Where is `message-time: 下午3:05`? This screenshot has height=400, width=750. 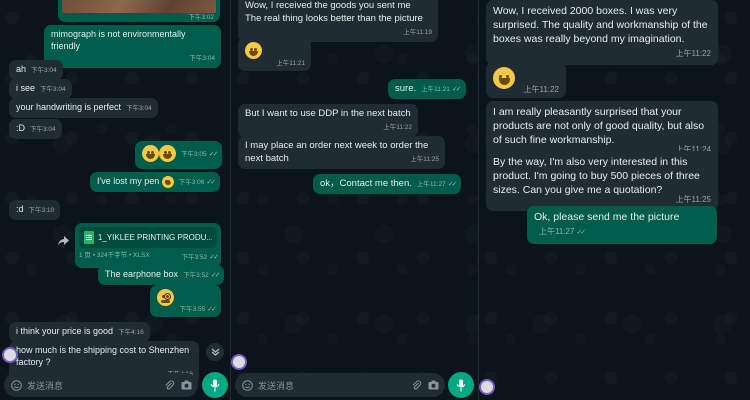 message-time: 下午3:05 is located at coordinates (194, 154).